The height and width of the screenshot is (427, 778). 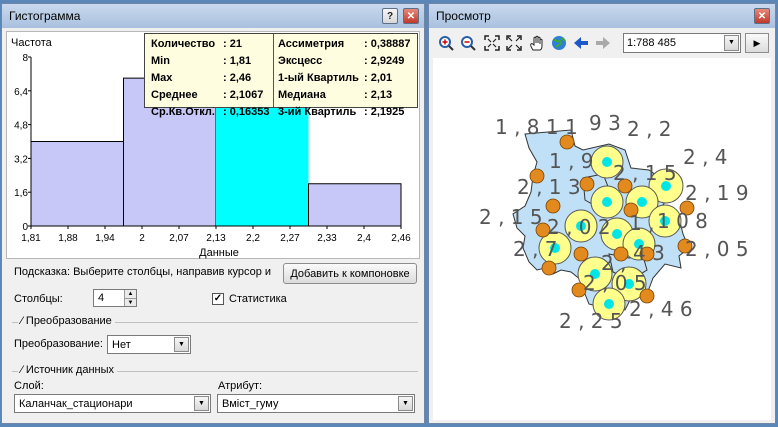 I want to click on y-tick-label: 0, so click(x=25, y=227).